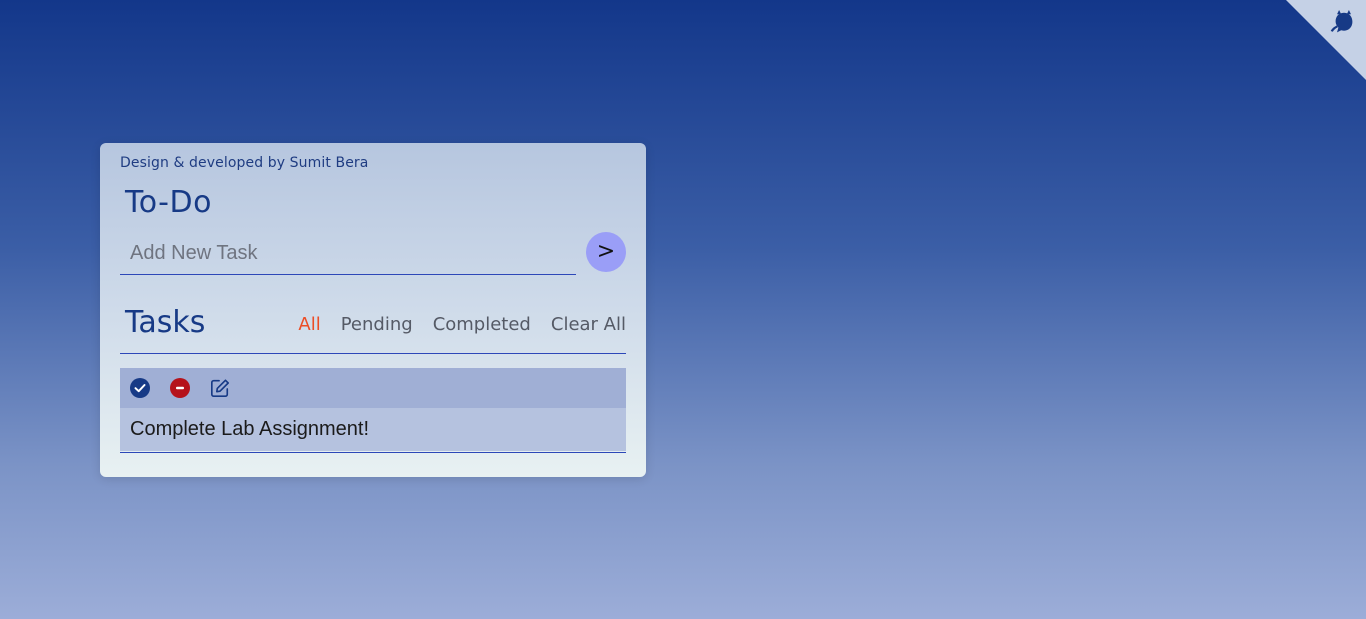 The height and width of the screenshot is (619, 1366). What do you see at coordinates (373, 388) in the screenshot?
I see `task-actions` at bounding box center [373, 388].